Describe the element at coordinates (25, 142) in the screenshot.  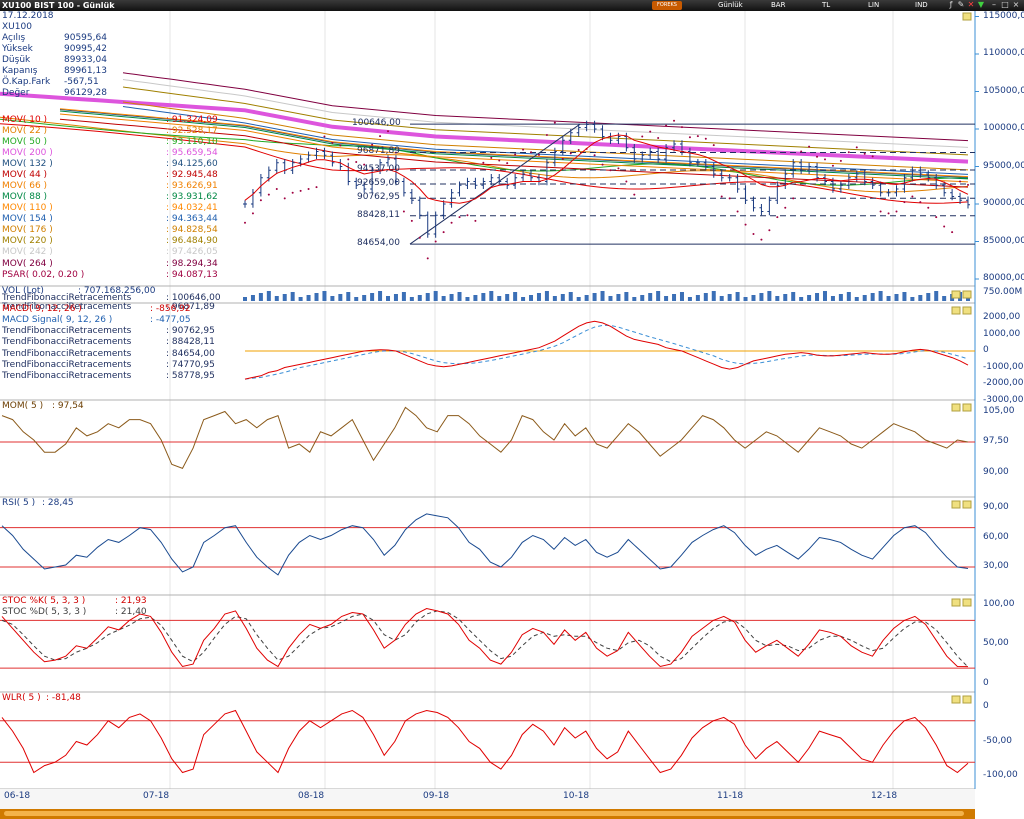
I see `indicator-label: MOV( 50 )` at that location.